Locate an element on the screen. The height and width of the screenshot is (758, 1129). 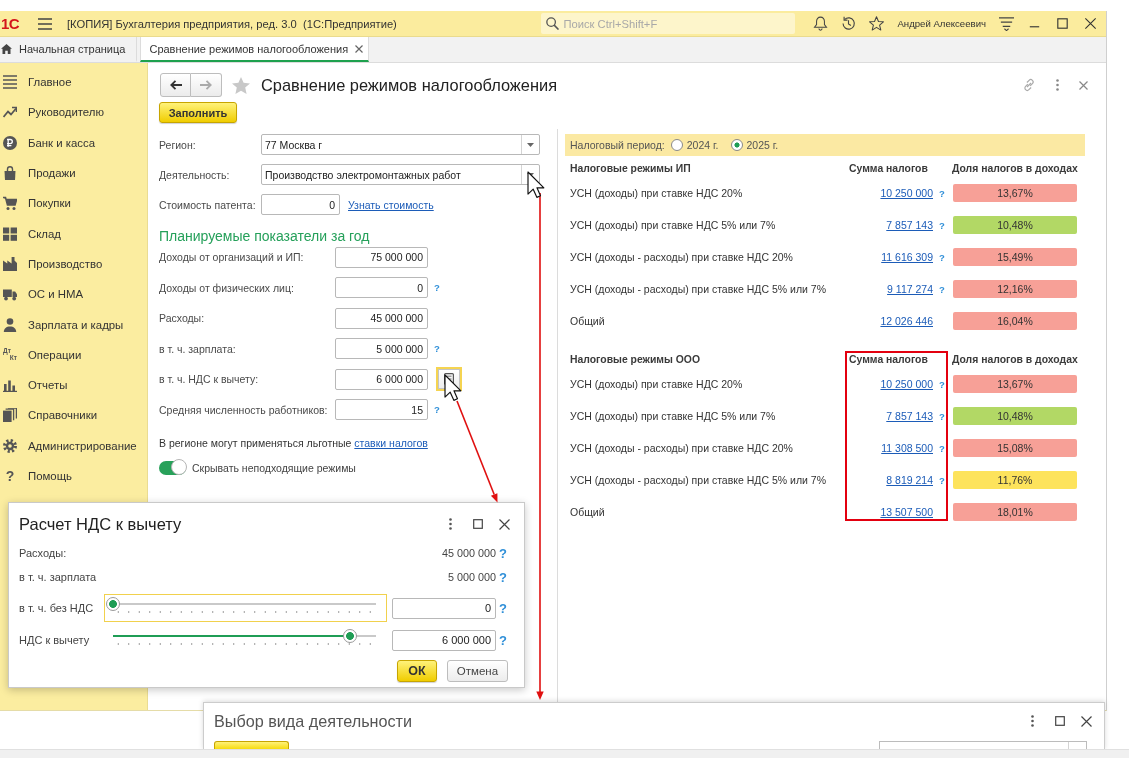
sidebar-item: ОС и НМА is located at coordinates (73, 294).